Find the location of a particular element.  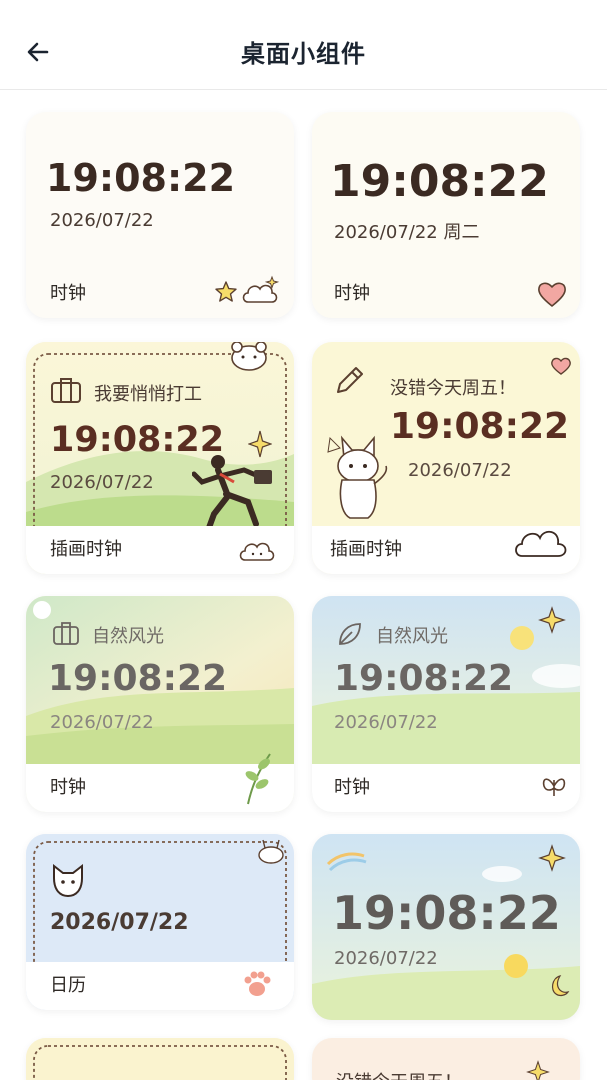

cat-illustration is located at coordinates (357, 477).